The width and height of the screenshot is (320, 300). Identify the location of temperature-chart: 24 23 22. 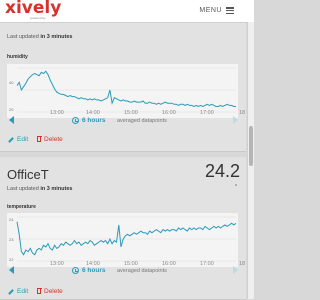
(122, 240).